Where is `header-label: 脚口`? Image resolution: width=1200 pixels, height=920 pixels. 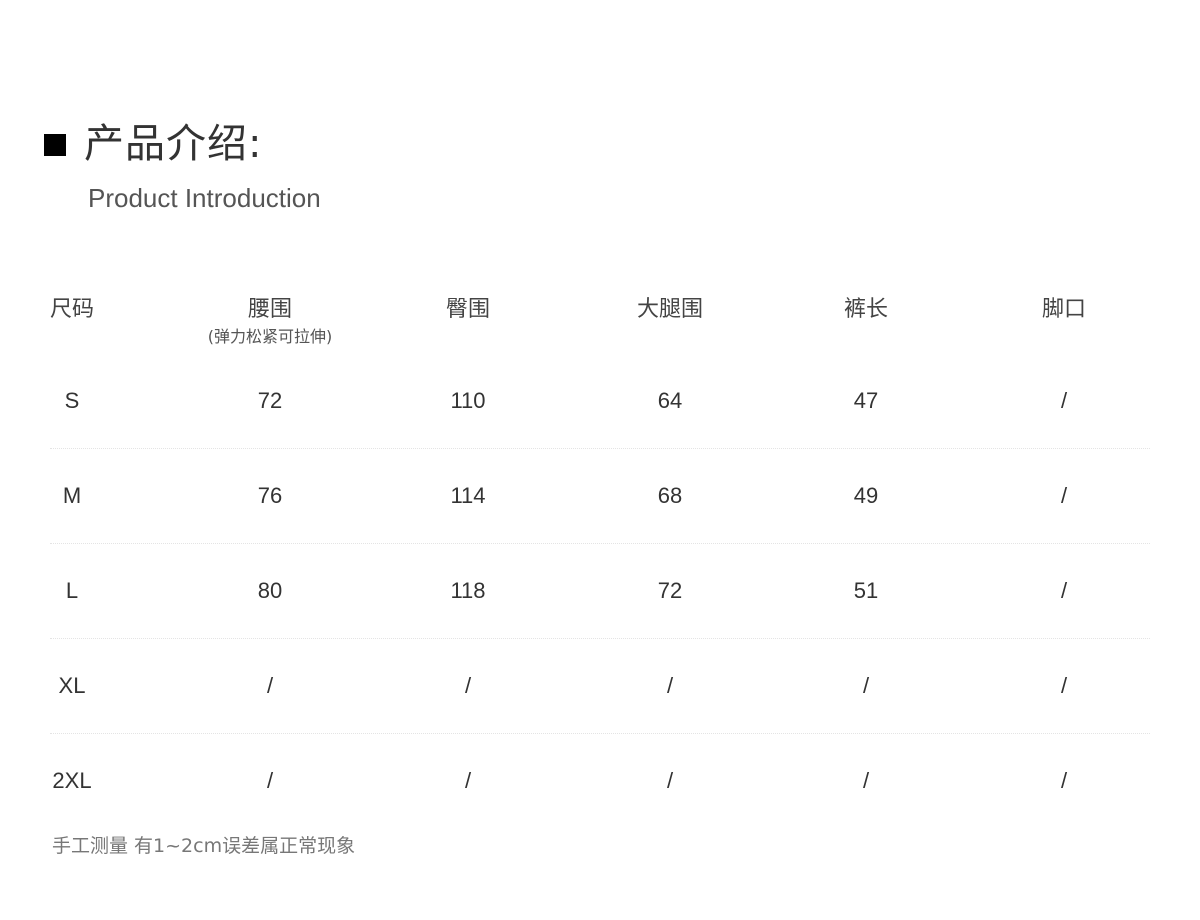
header-label: 脚口 is located at coordinates (1063, 309).